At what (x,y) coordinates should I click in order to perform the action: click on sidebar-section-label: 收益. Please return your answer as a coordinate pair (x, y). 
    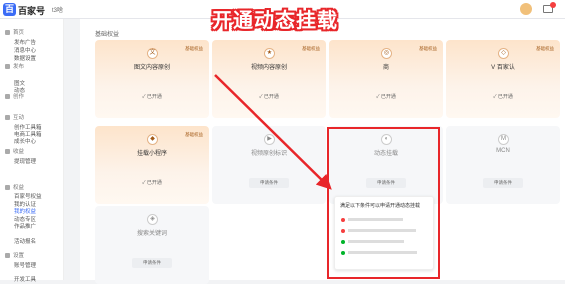
    Looking at the image, I should click on (19, 152).